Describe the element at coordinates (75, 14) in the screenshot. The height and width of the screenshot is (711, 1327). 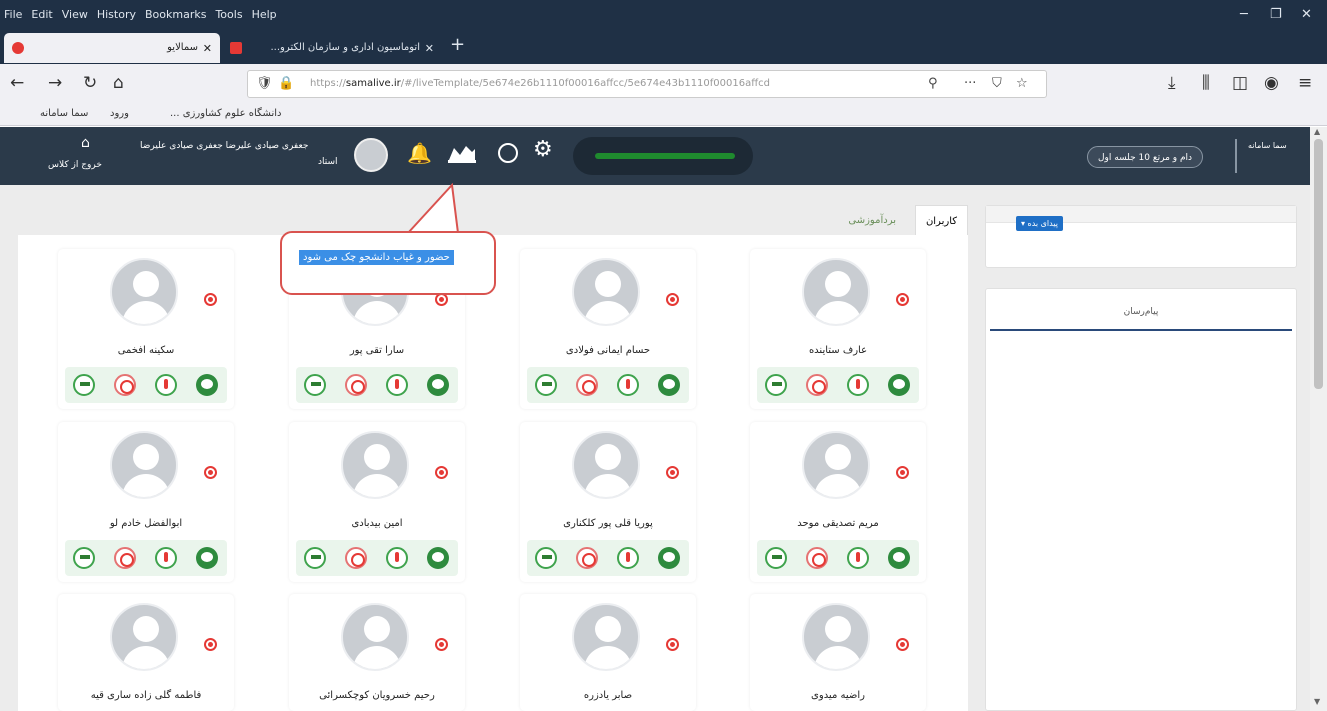
I see `menu-view: View` at that location.